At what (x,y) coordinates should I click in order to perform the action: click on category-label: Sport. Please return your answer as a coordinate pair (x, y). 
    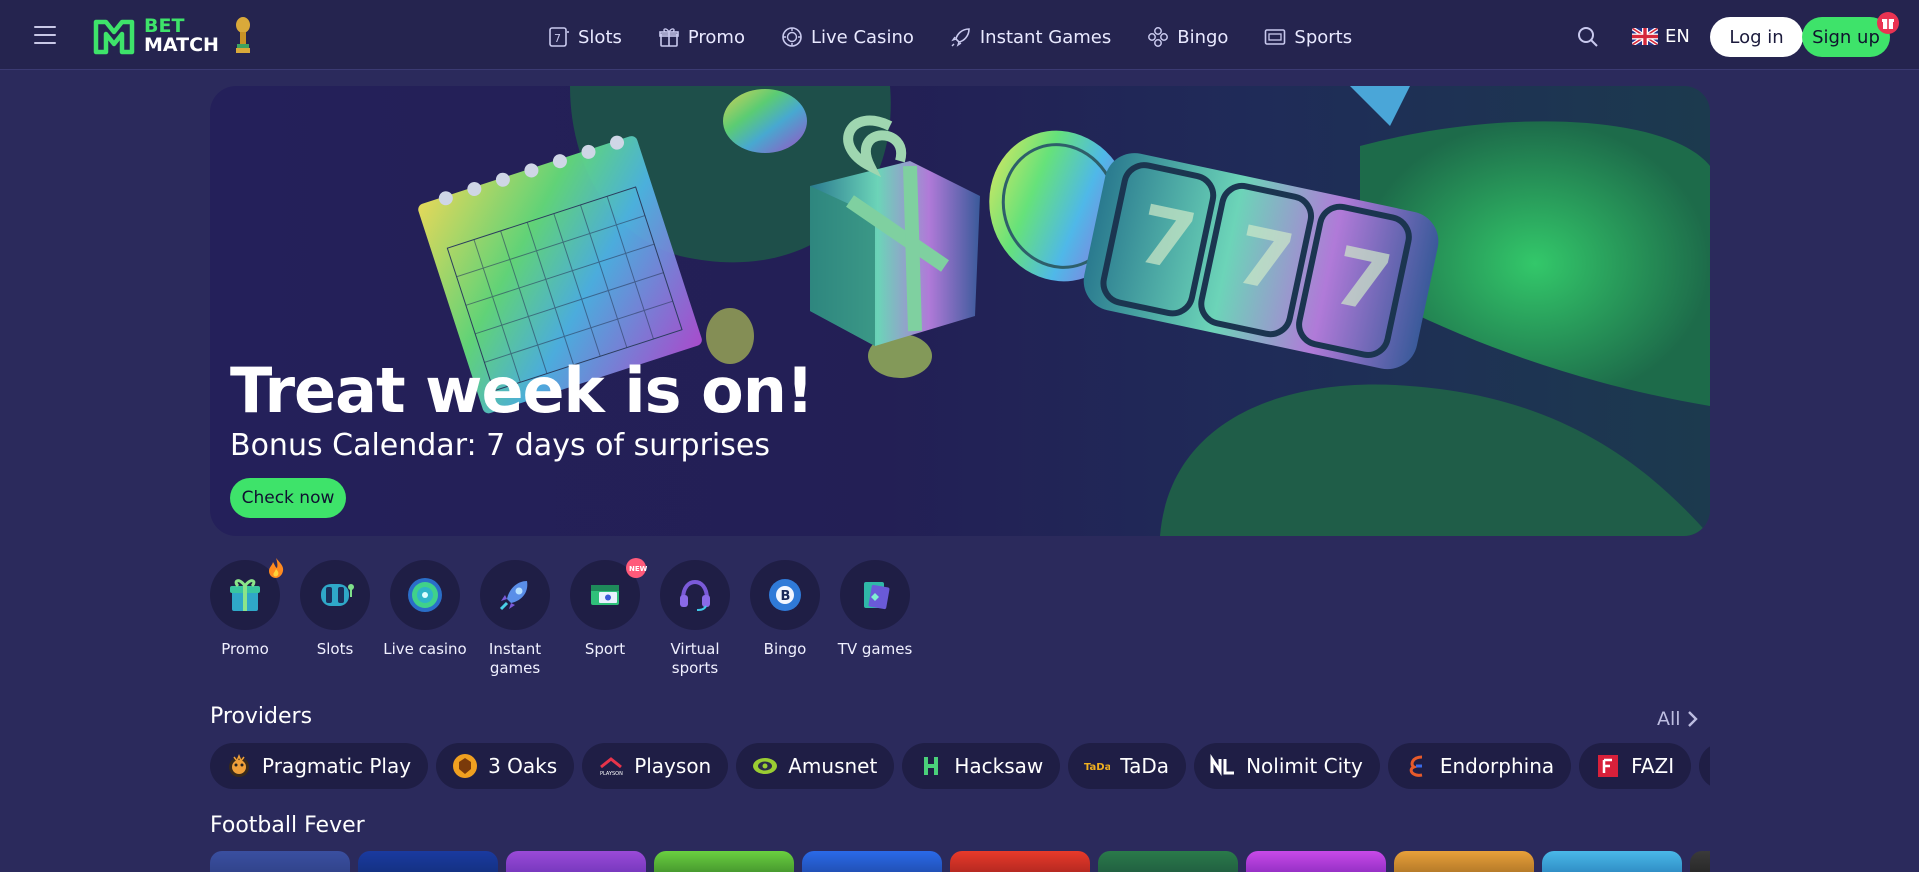
    Looking at the image, I should click on (605, 649).